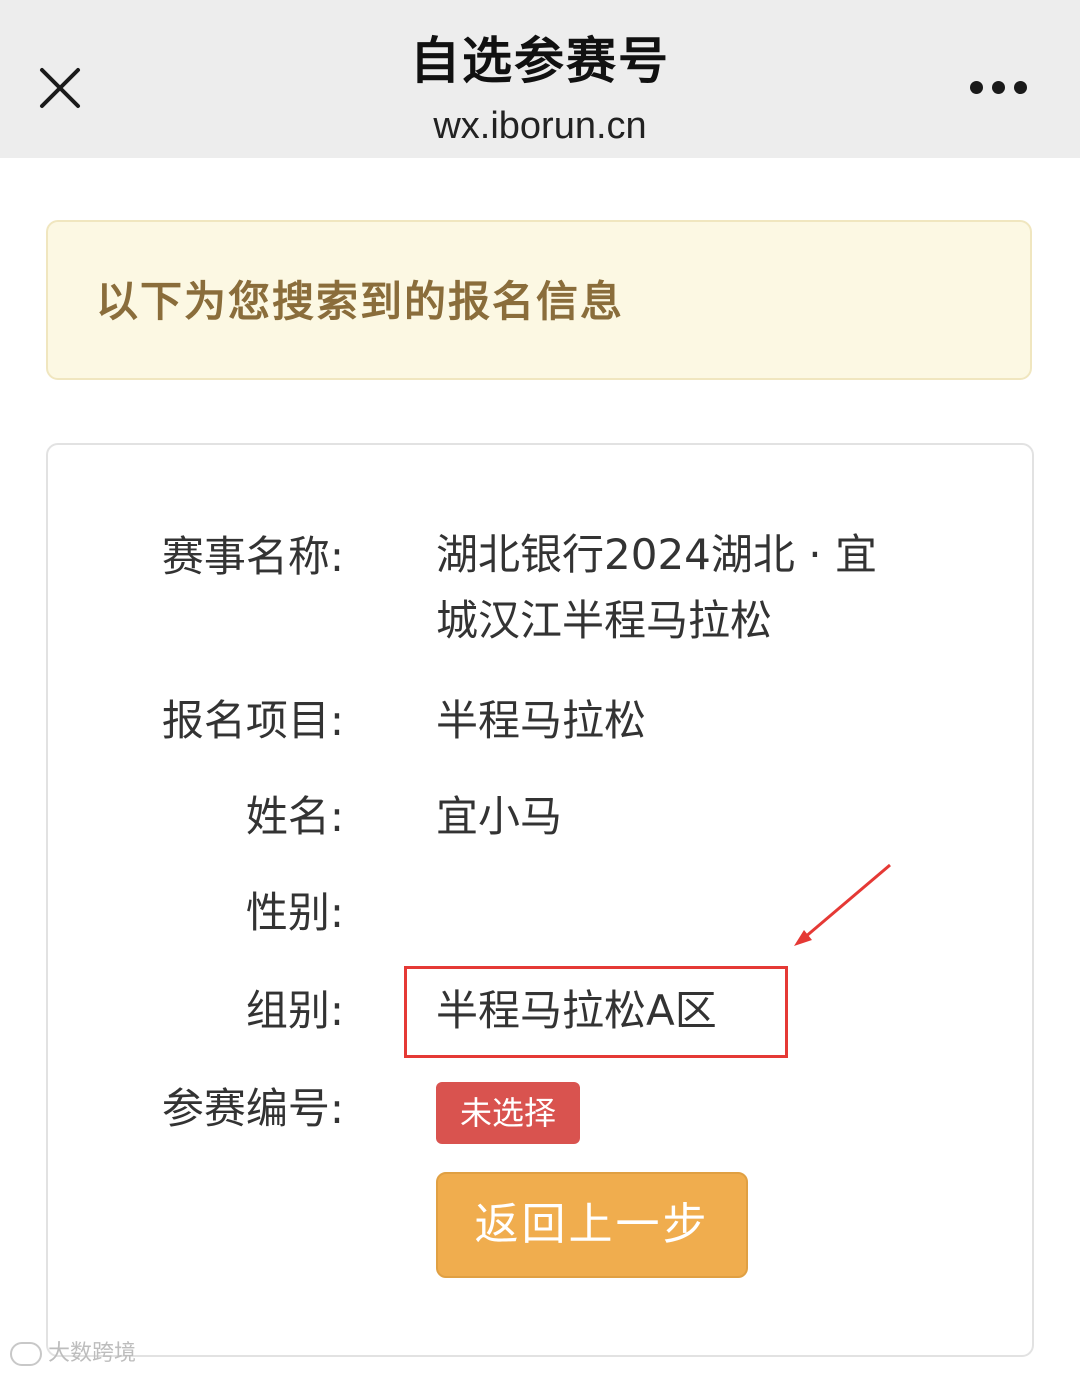  What do you see at coordinates (508, 1113) in the screenshot?
I see `bib-status-badge: 未选择` at bounding box center [508, 1113].